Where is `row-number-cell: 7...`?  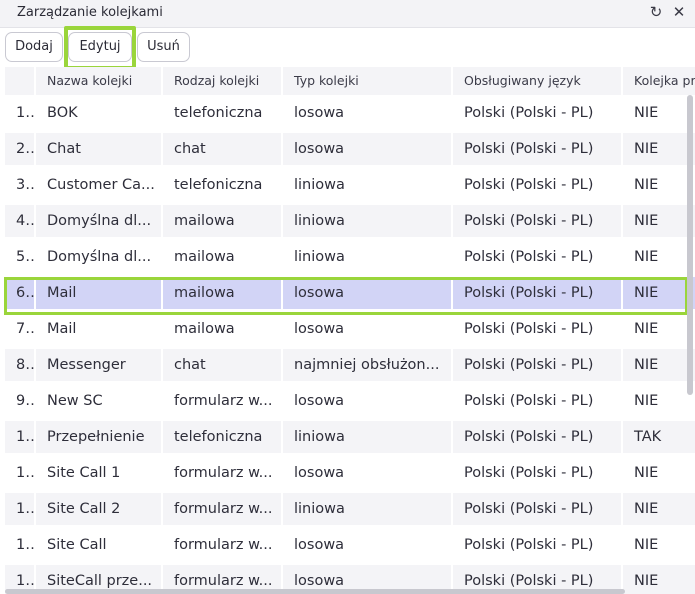
row-number-cell: 7... is located at coordinates (19, 329).